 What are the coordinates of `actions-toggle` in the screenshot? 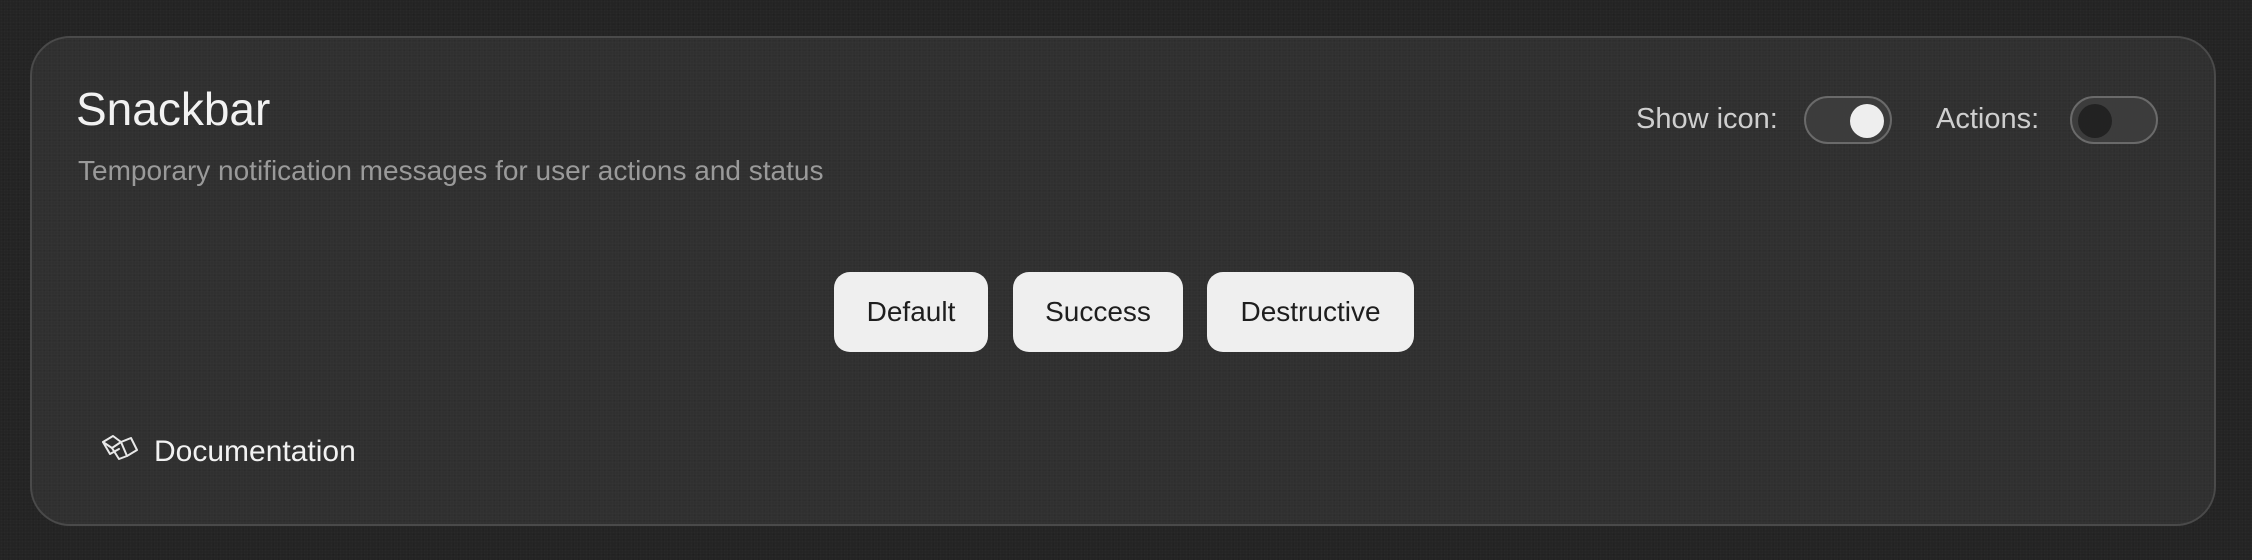 It's located at (2114, 120).